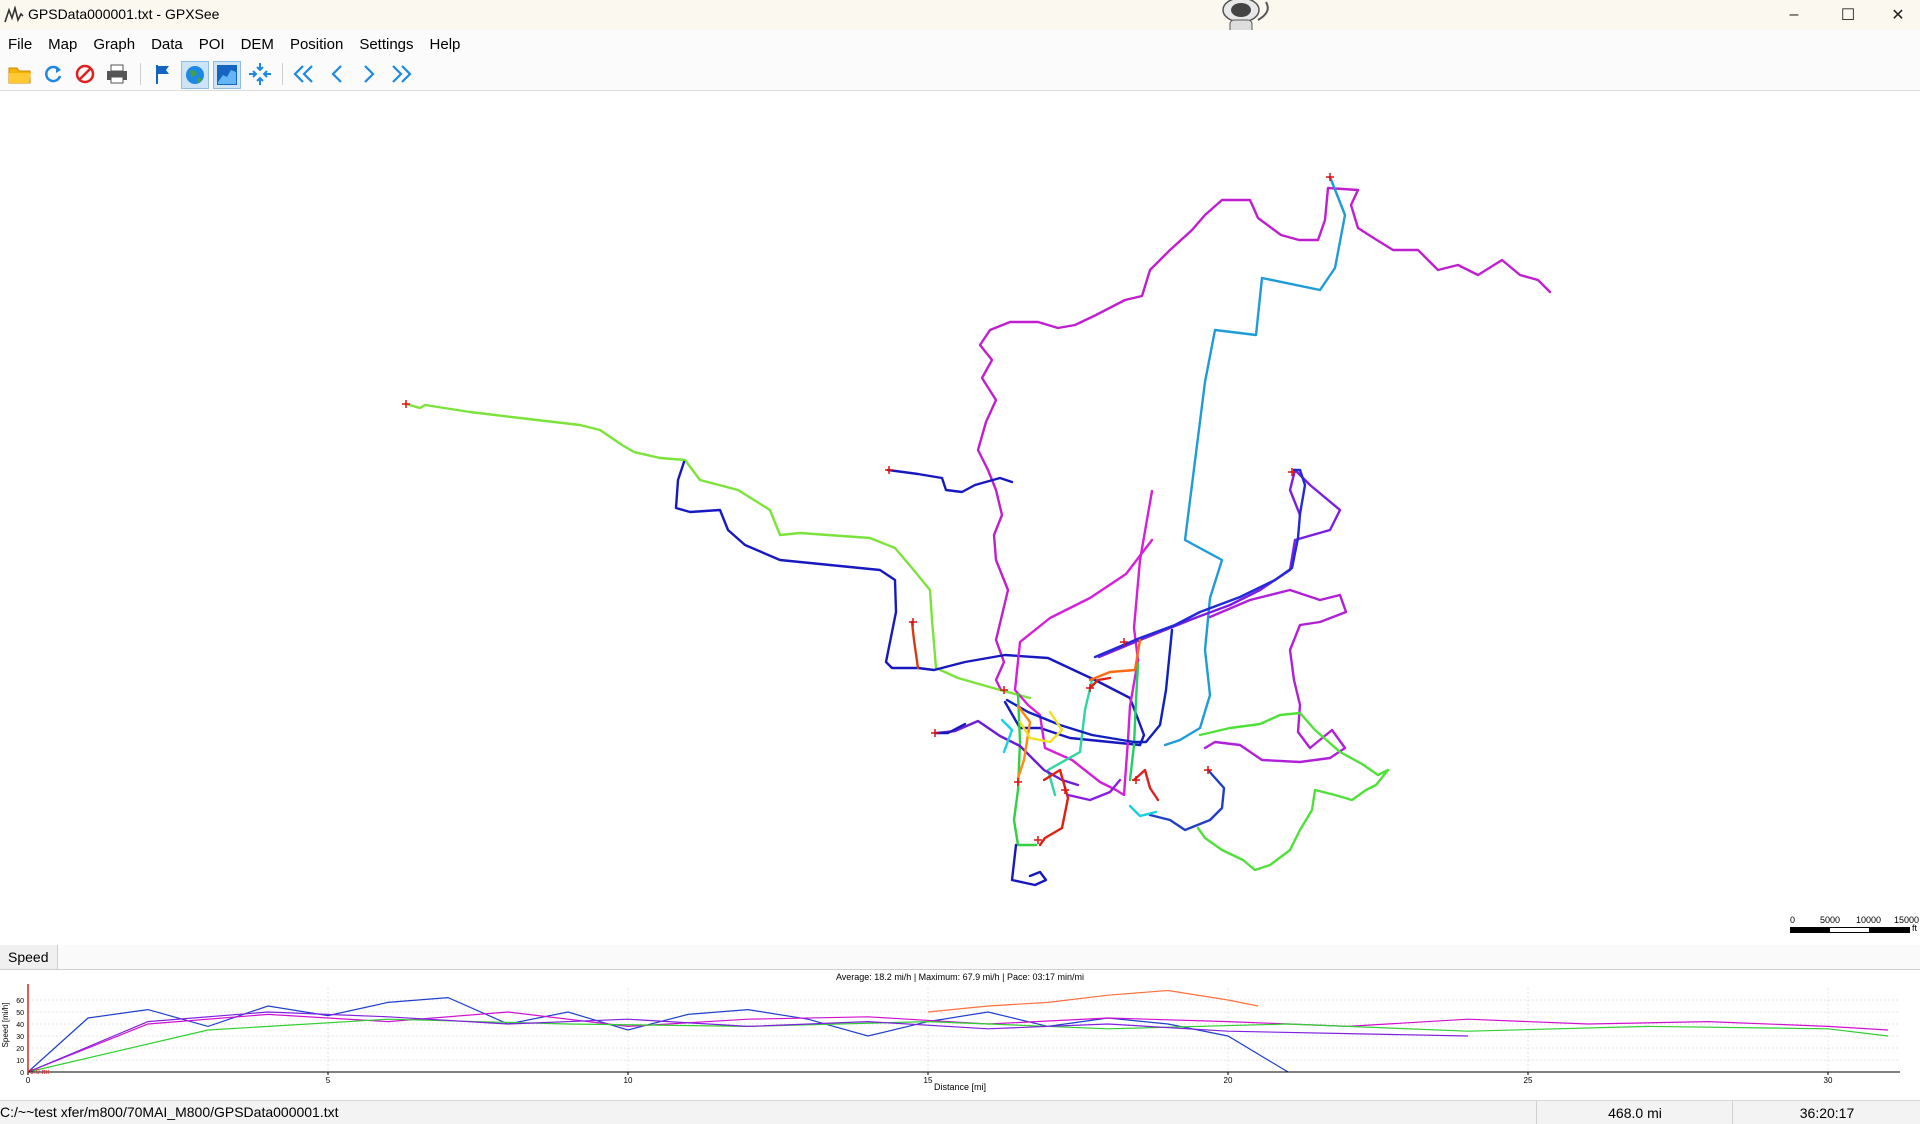 This screenshot has width=1920, height=1124. I want to click on graph-x-axis-label: Distance [mi], so click(960, 1087).